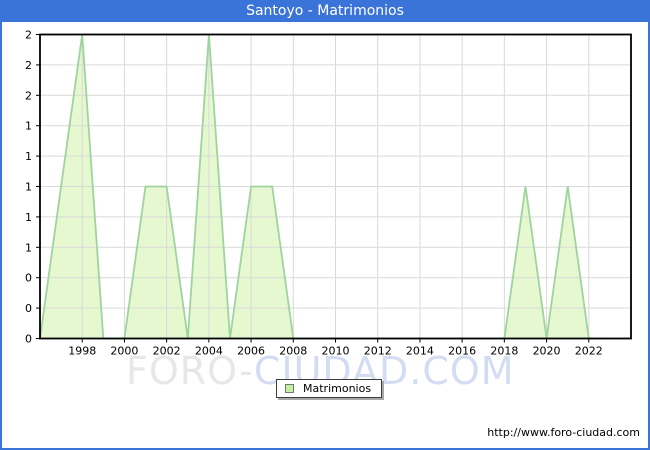 The image size is (650, 450). What do you see at coordinates (420, 351) in the screenshot?
I see `x-axis-label: 2014` at bounding box center [420, 351].